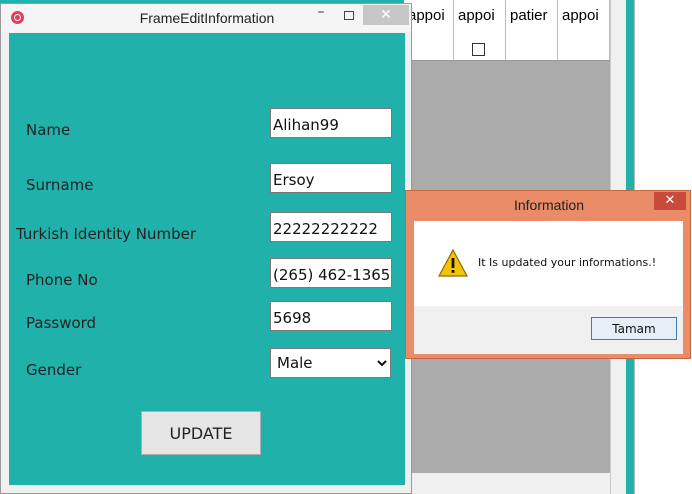  I want to click on identity-number-label: Turkish Identity Number, so click(106, 234).